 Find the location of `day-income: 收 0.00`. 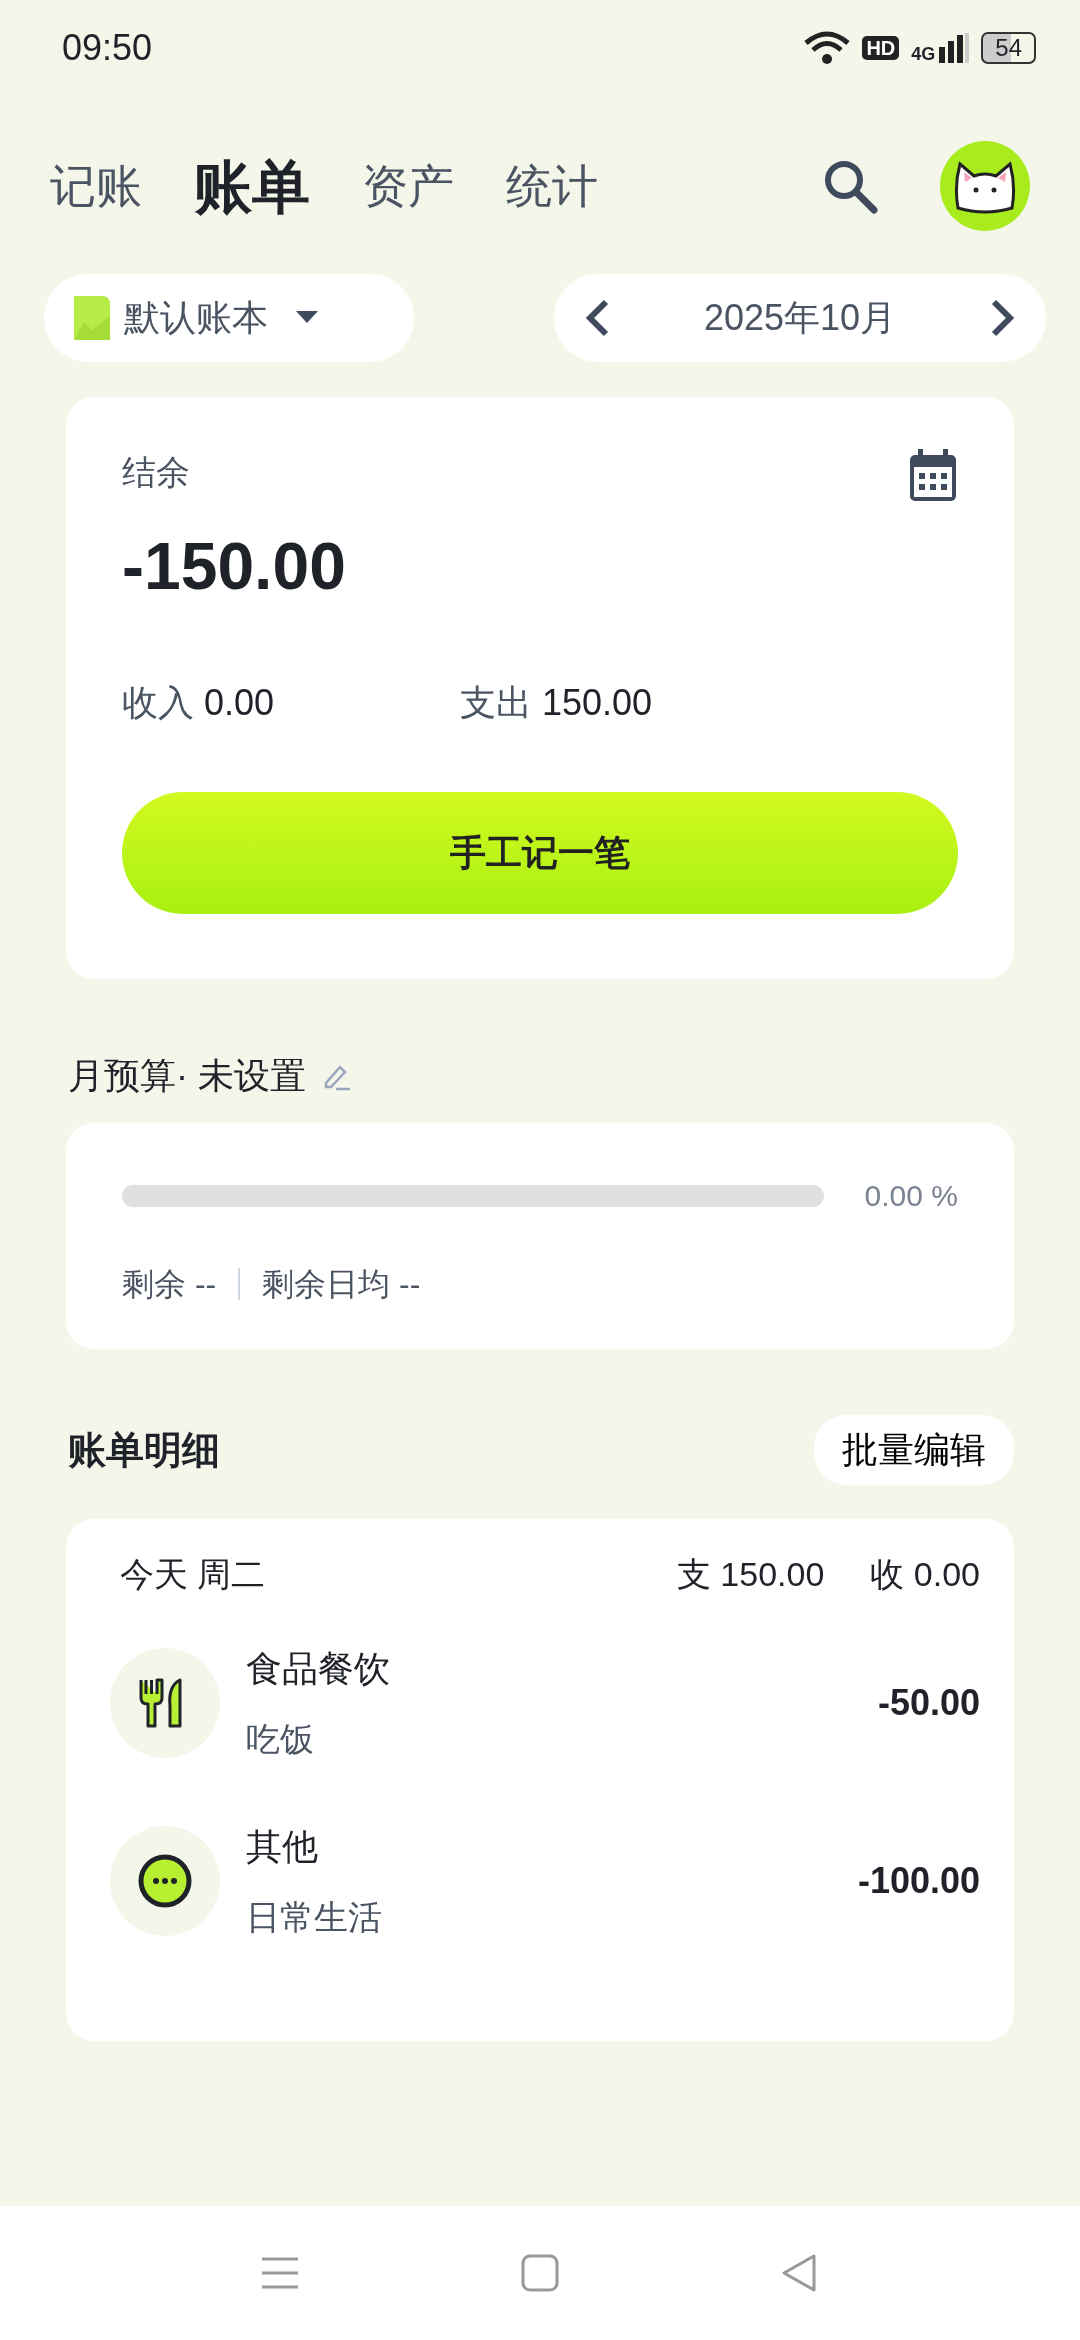

day-income: 收 0.00 is located at coordinates (925, 1574).